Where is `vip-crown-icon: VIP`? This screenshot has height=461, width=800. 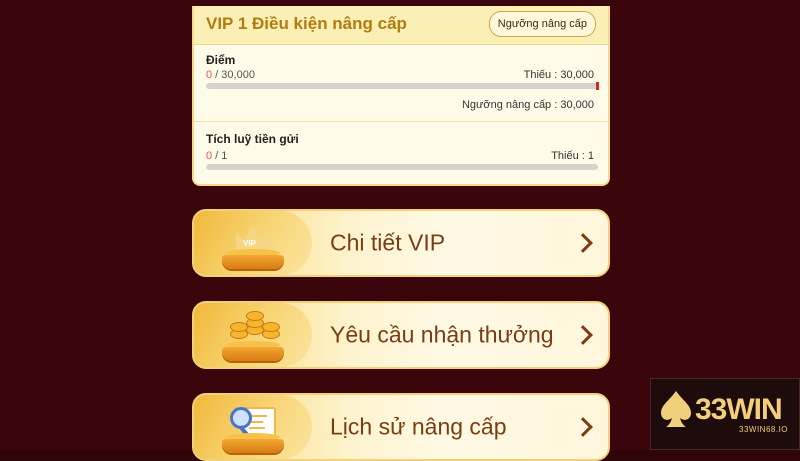 vip-crown-icon: VIP is located at coordinates (253, 245).